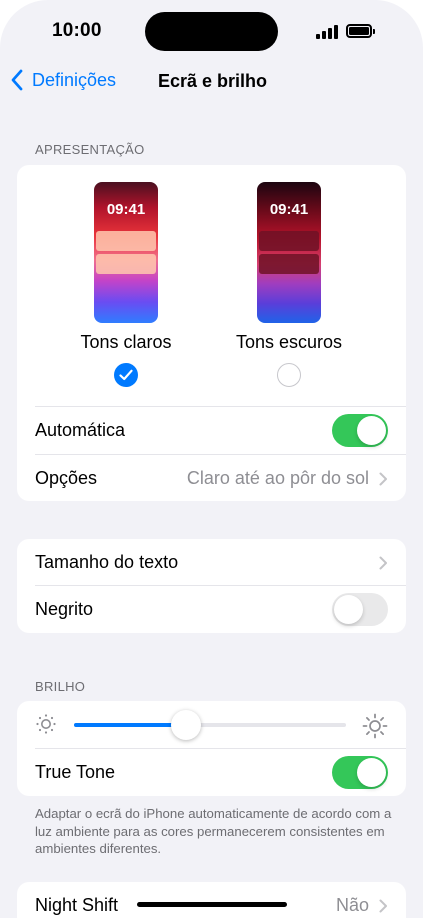 Image resolution: width=423 pixels, height=918 pixels. I want to click on light-mode-label: Tons claros, so click(126, 342).